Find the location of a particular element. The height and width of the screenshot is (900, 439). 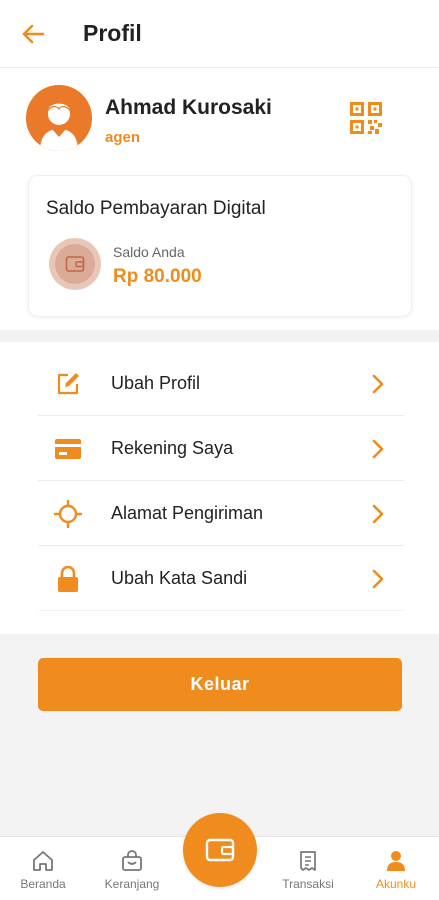

user-avatar-icon is located at coordinates (59, 118).